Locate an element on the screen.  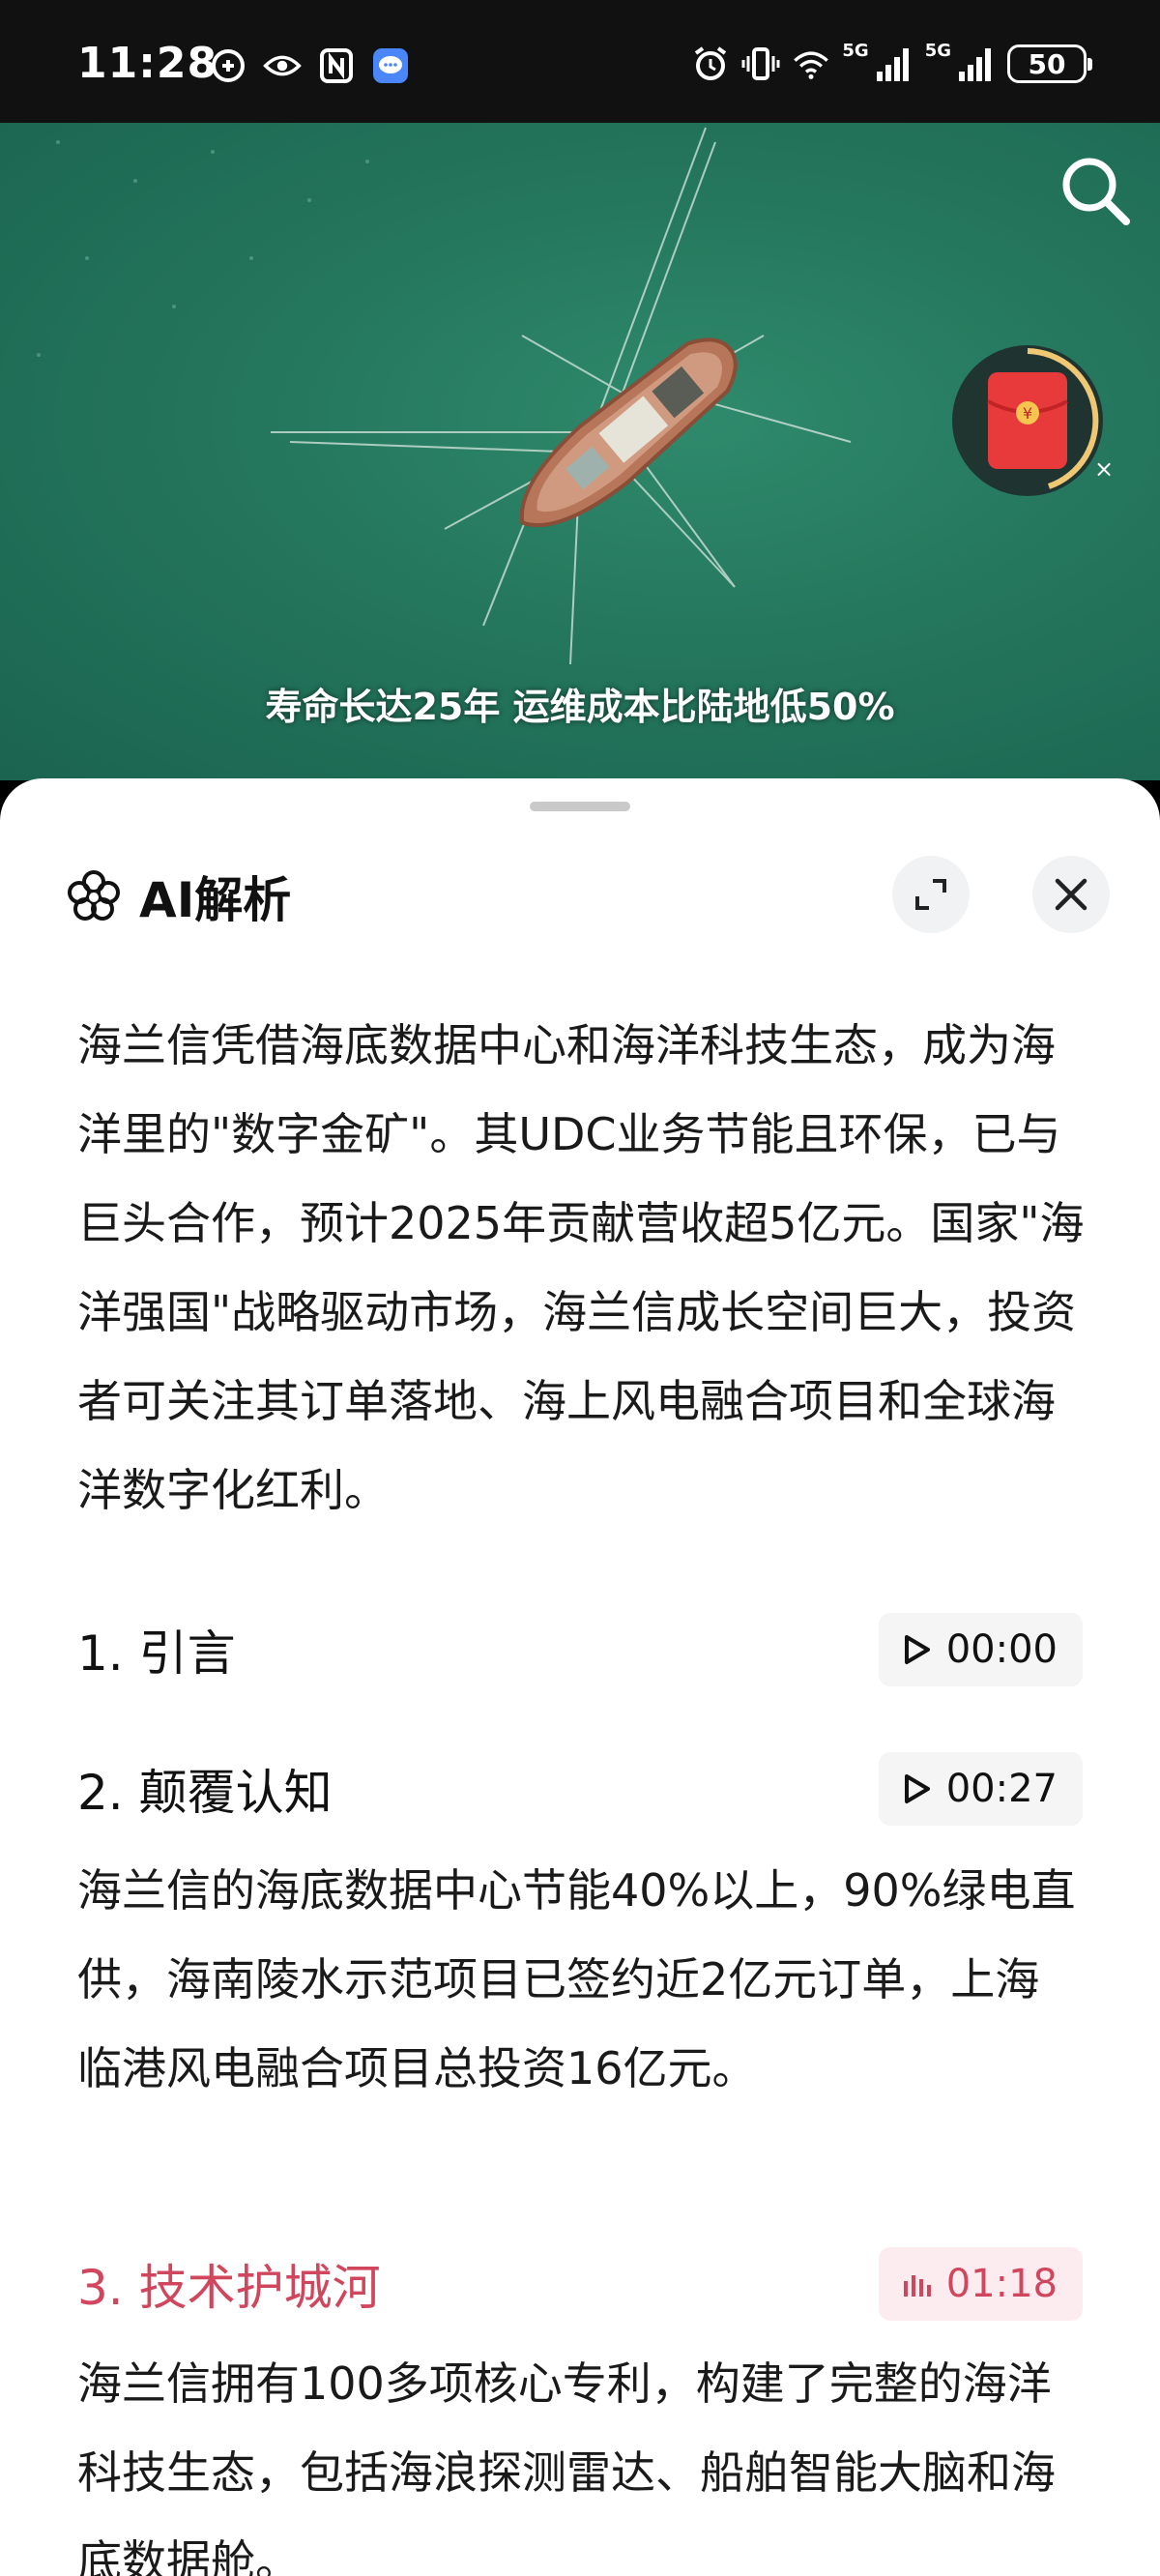
section-item-active: 3. 技术护城河 01:18 is located at coordinates (580, 2284).